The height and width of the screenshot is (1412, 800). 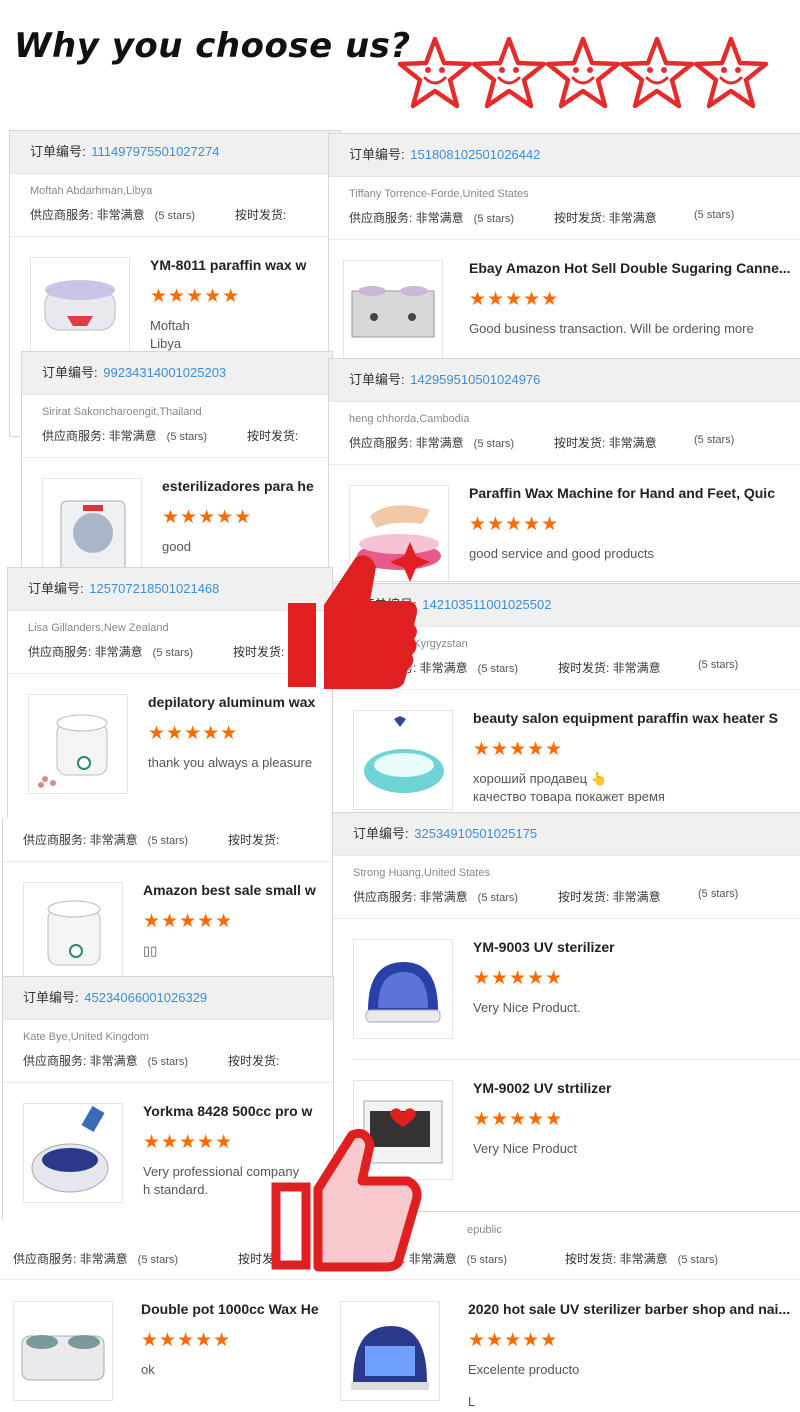 What do you see at coordinates (154, 588) in the screenshot?
I see `order-number: 125707218501021468` at bounding box center [154, 588].